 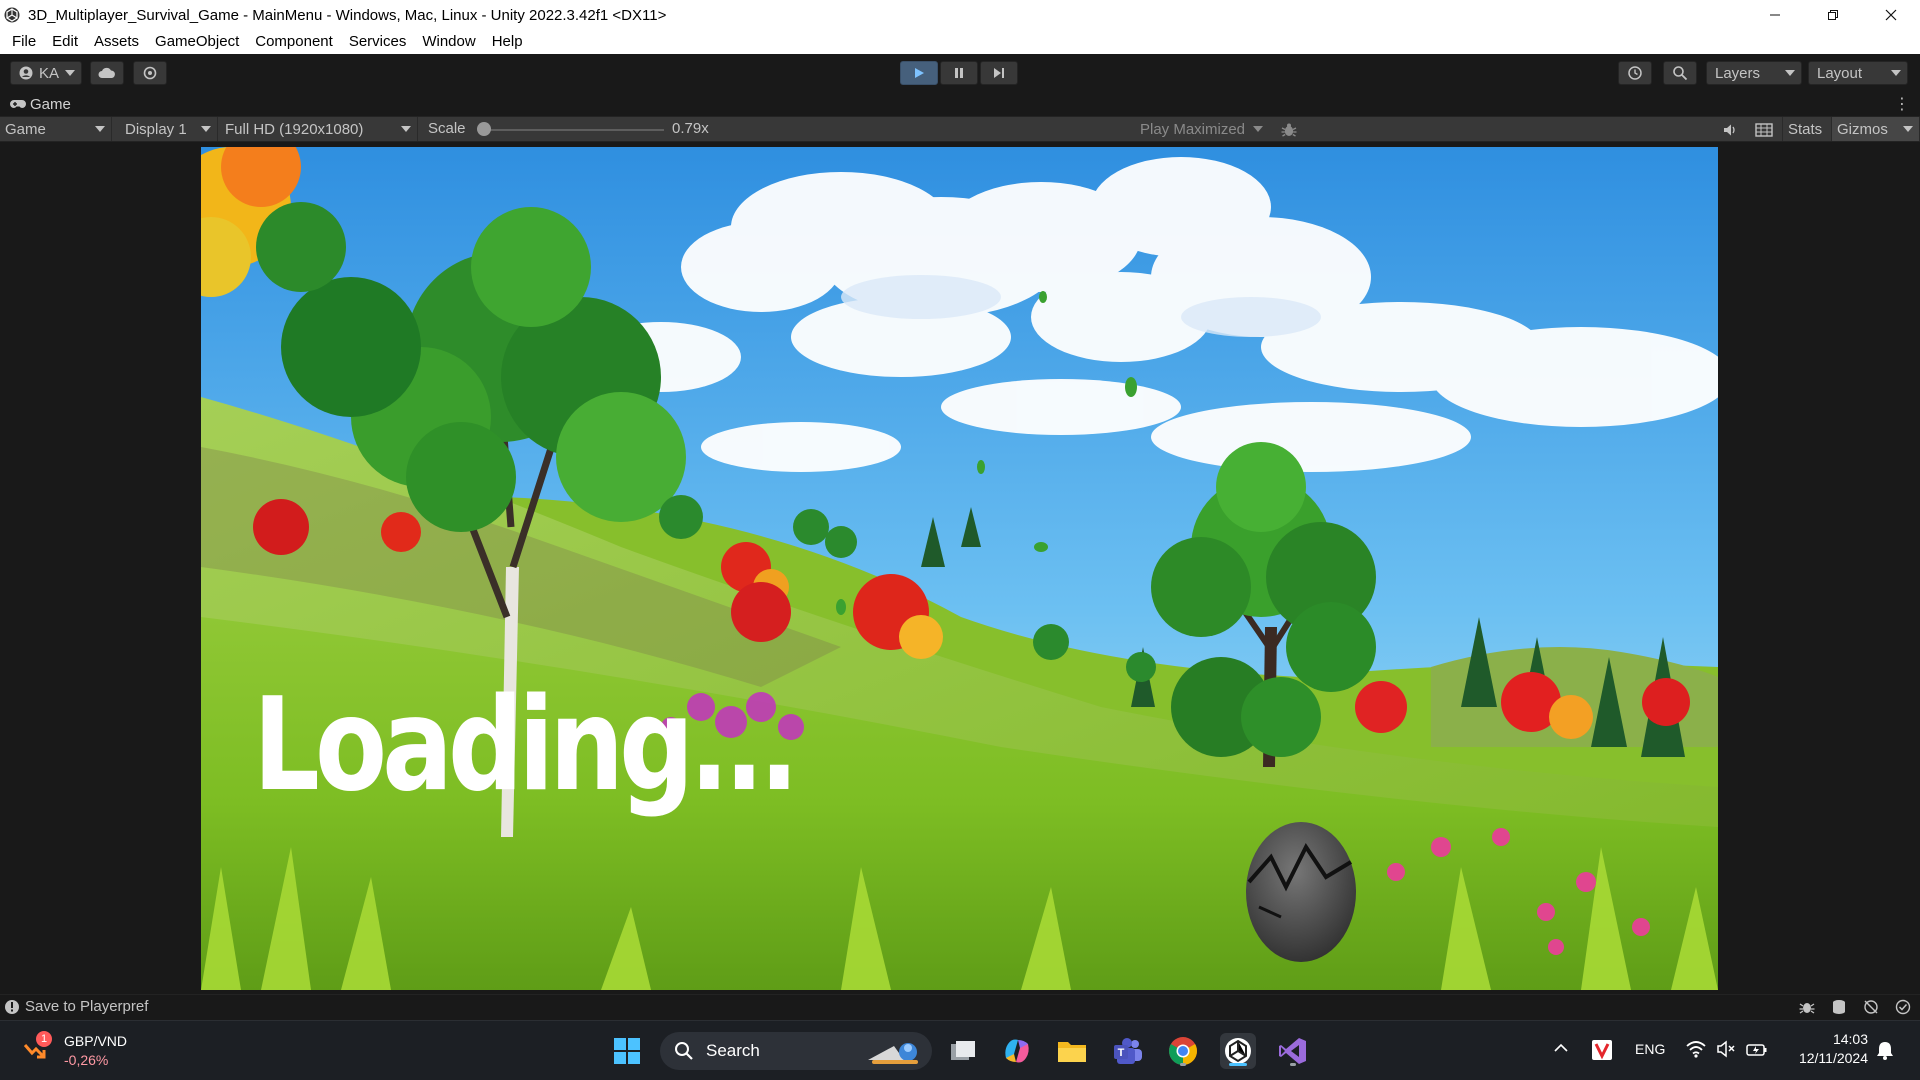 I want to click on menu-component: Component, so click(x=294, y=42).